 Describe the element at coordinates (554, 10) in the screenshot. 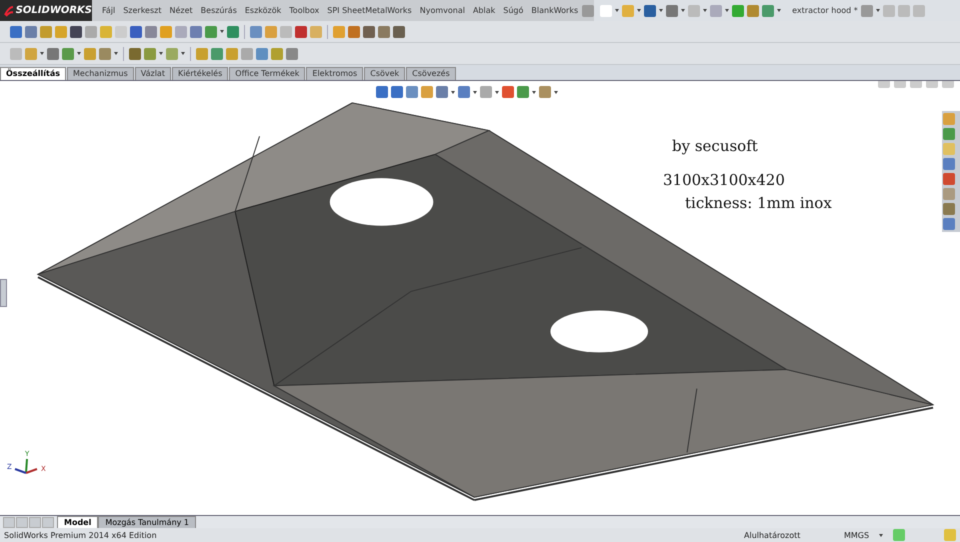

I see `menu-item: BlankWorks` at that location.